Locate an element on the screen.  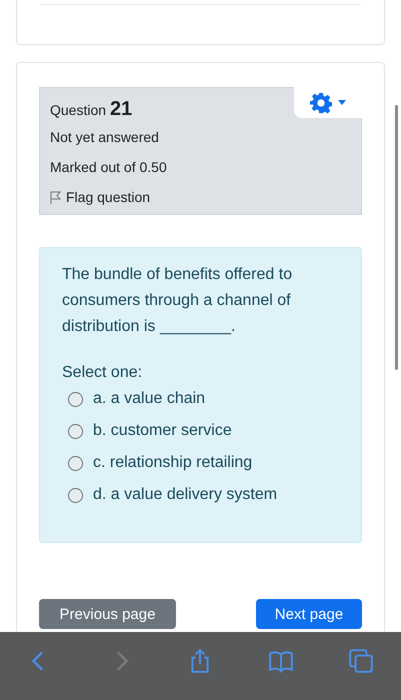
question-text: The bundle of benefits offered to consumers through a channel of distribution is ________. is located at coordinates (178, 301).